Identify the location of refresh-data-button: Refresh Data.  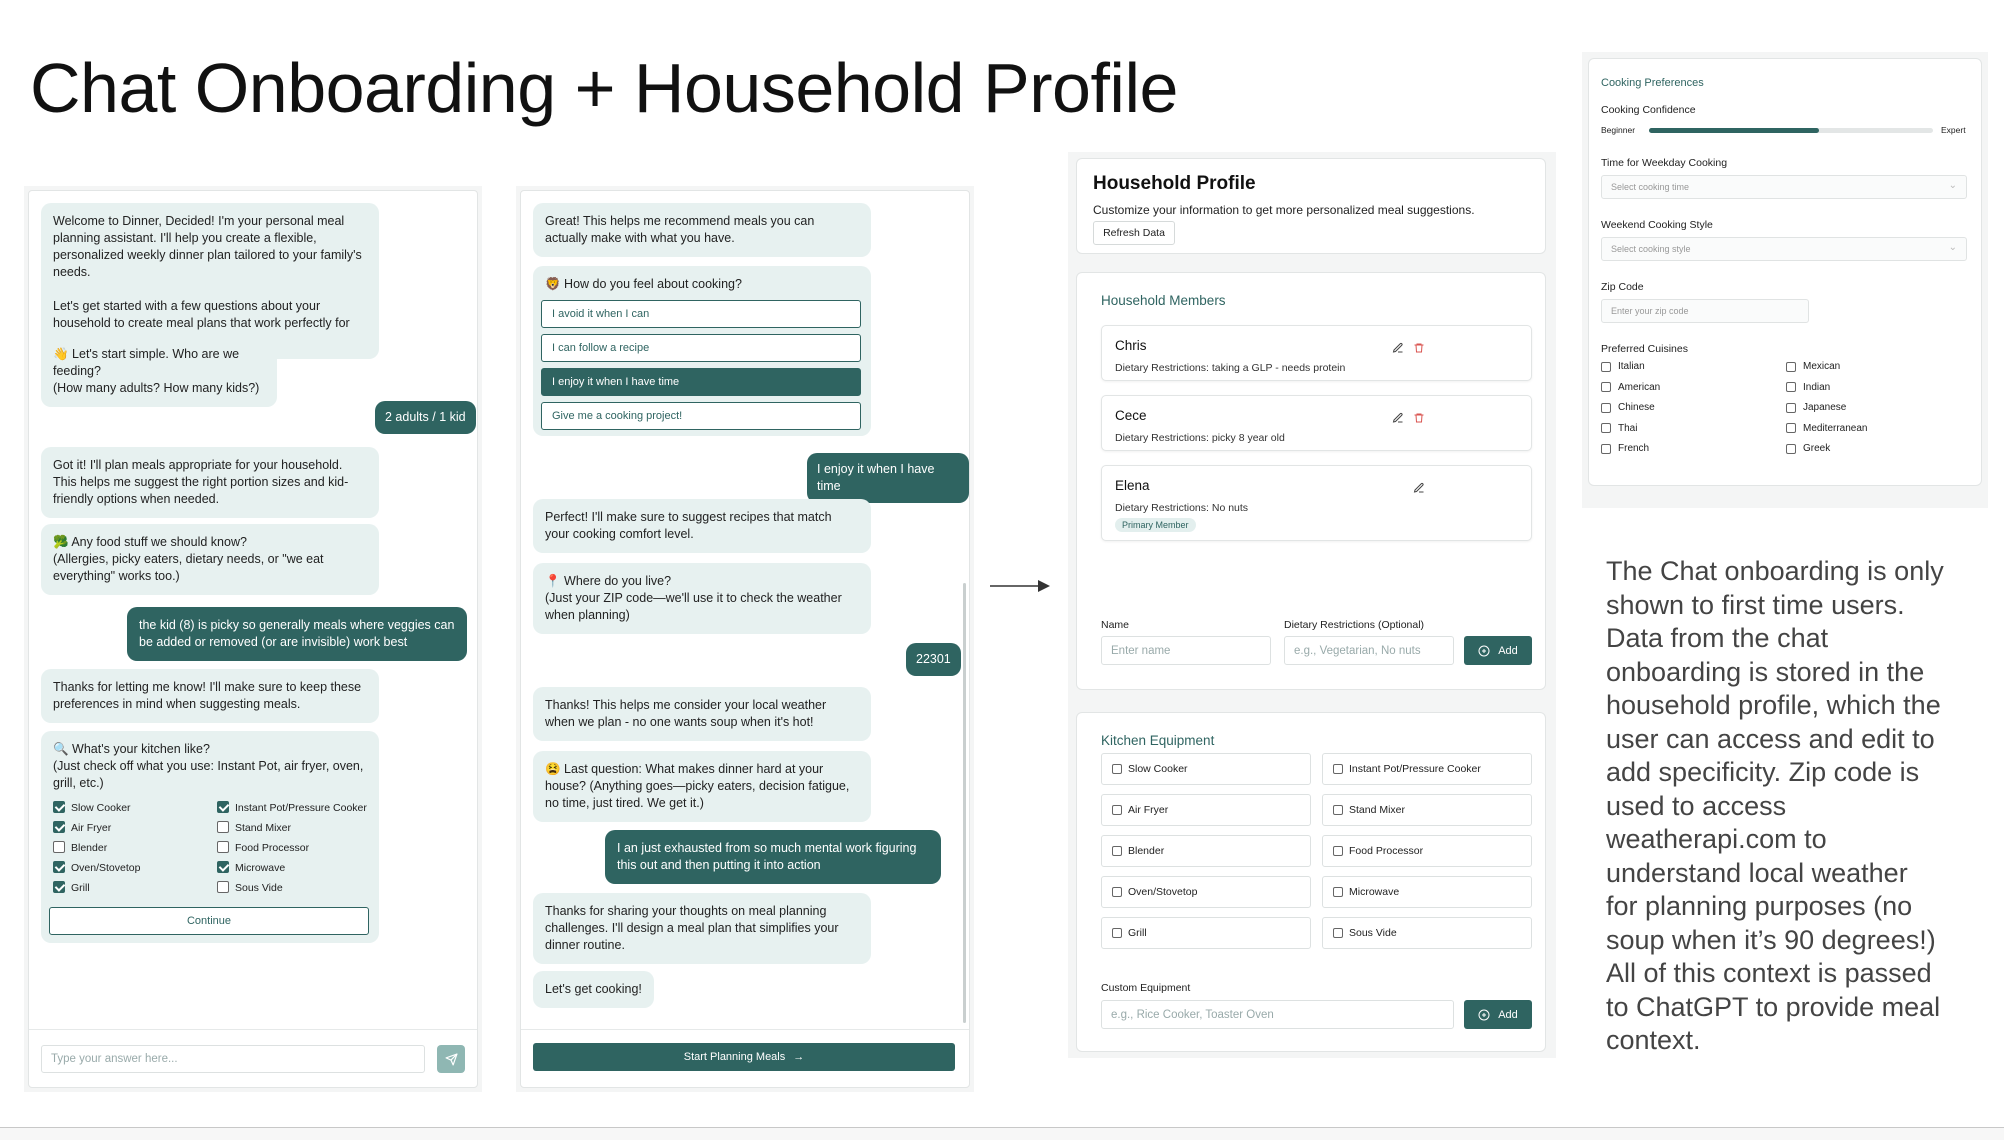
(1134, 233).